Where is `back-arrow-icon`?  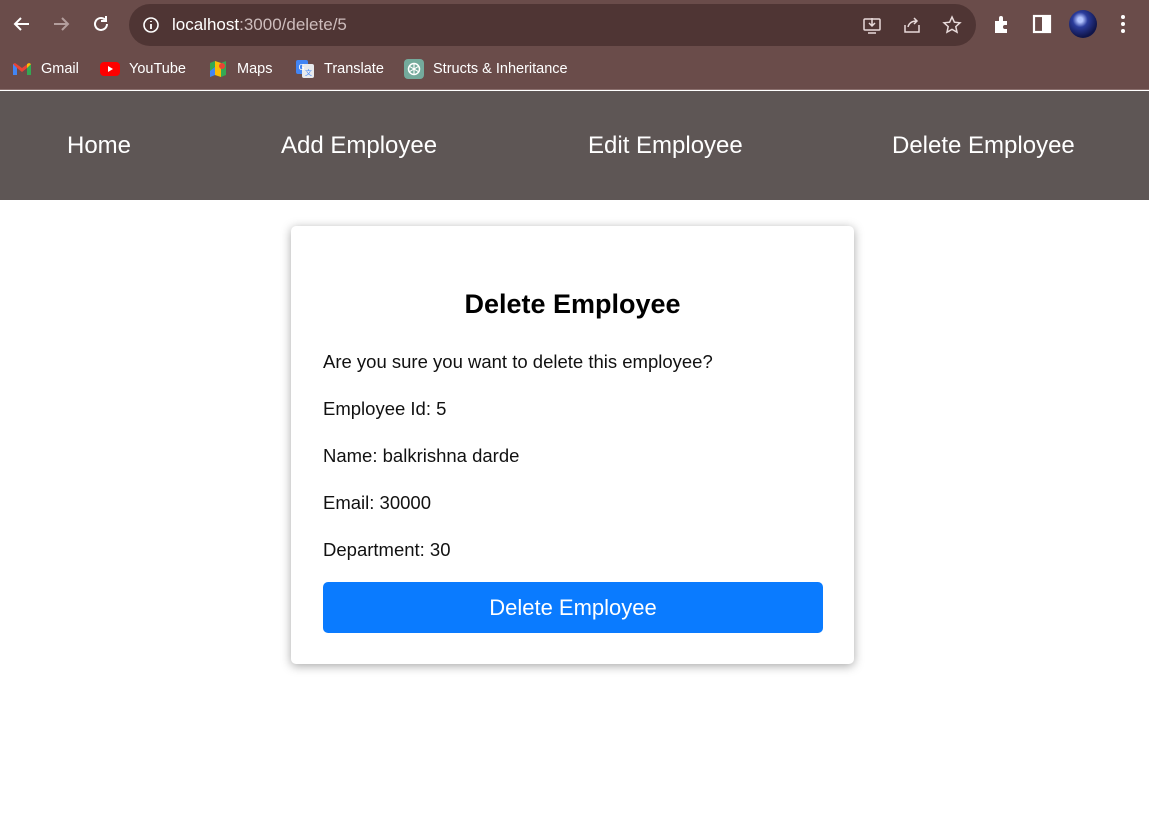 back-arrow-icon is located at coordinates (21, 24).